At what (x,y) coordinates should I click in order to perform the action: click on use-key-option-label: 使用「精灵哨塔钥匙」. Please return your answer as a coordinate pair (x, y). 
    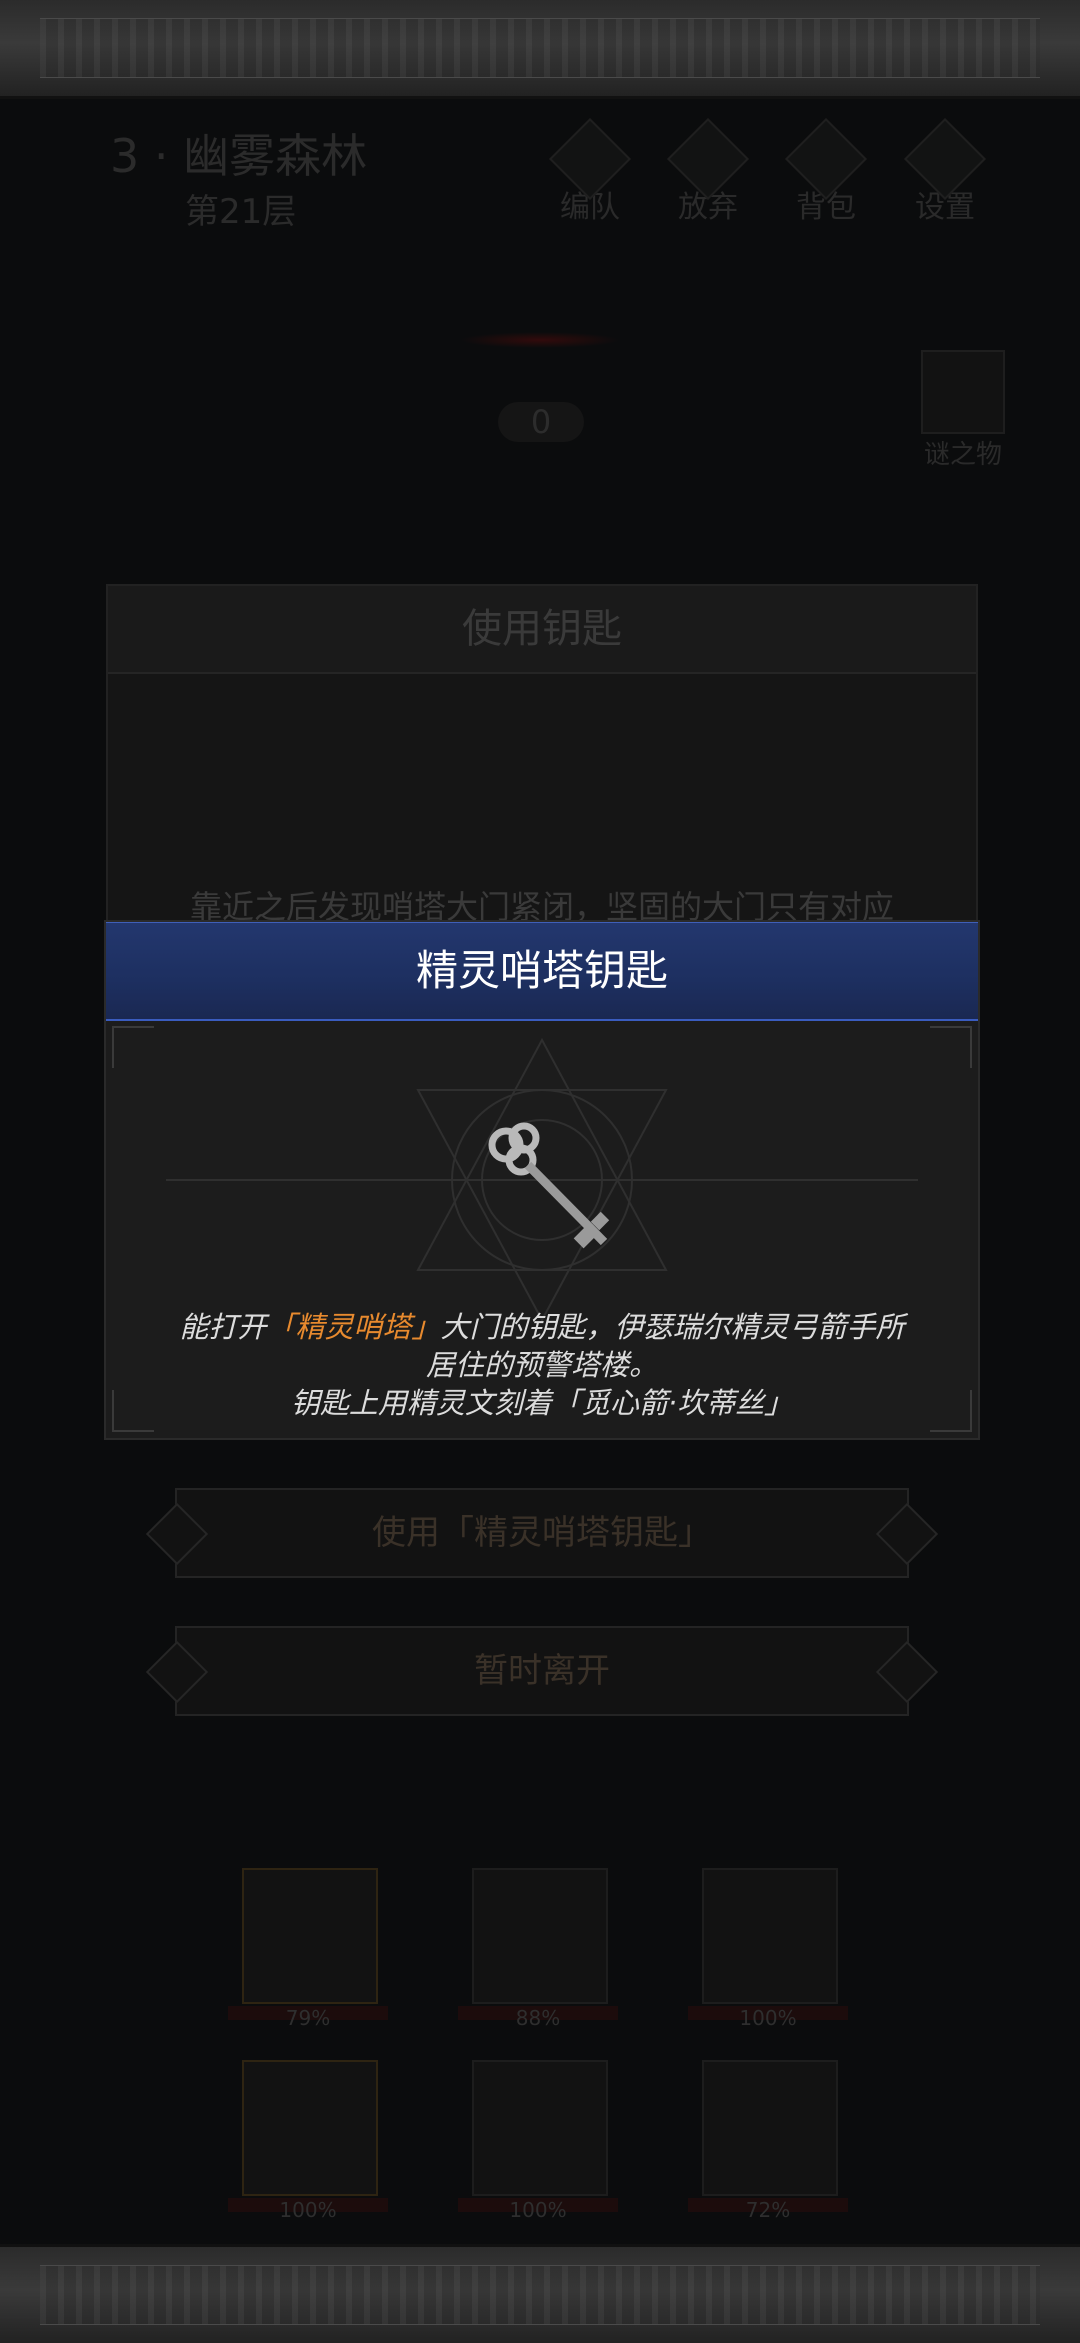
    Looking at the image, I should click on (542, 1533).